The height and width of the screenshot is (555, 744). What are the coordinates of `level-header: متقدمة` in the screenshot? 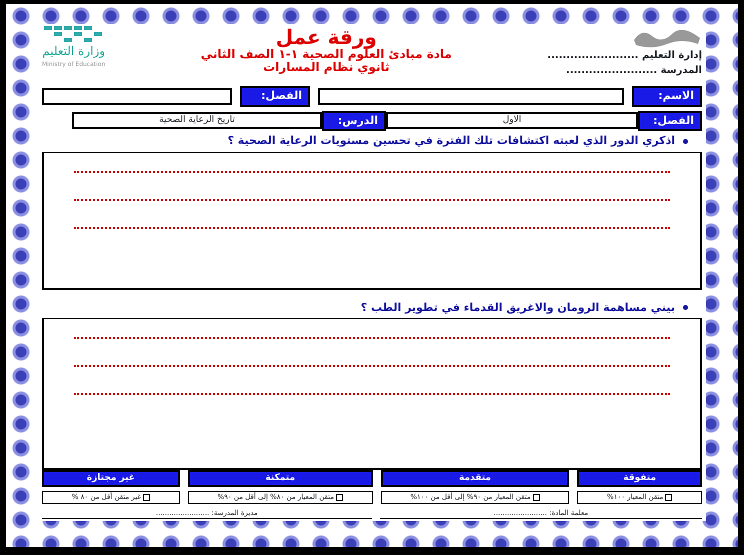 It's located at (475, 479).